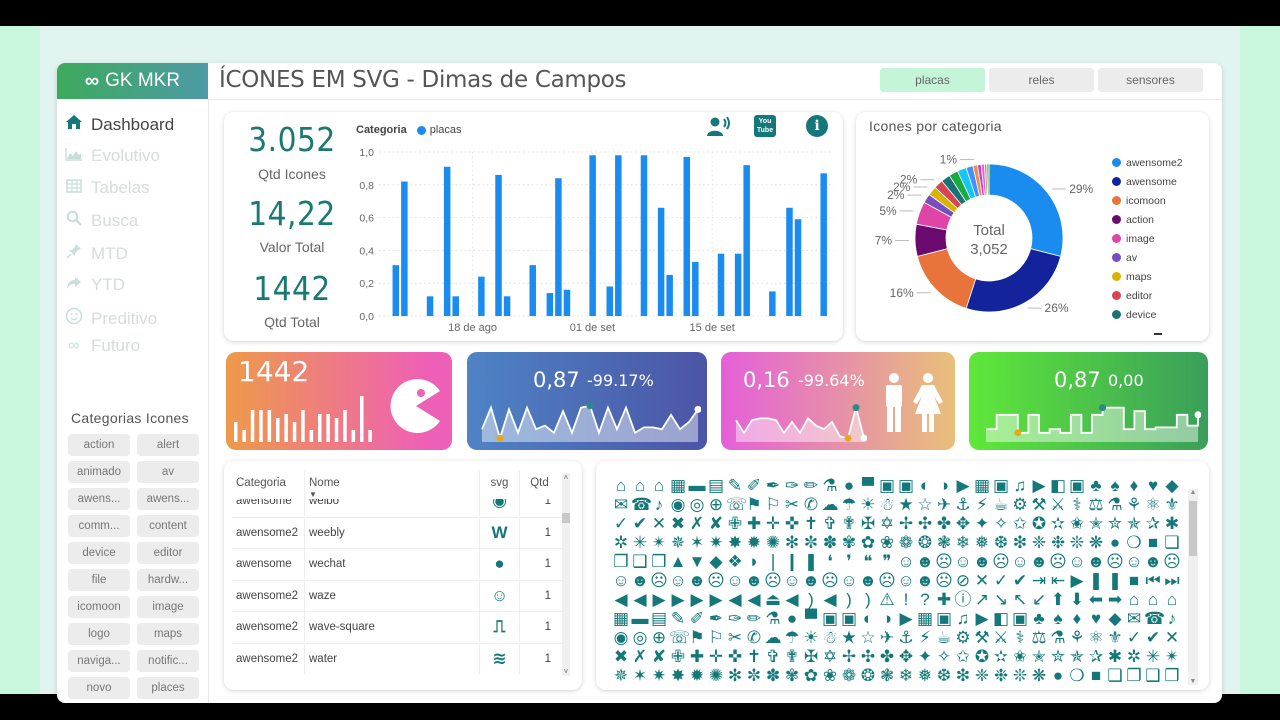 This screenshot has width=1280, height=720. What do you see at coordinates (397, 658) in the screenshot?
I see `table-row: awensome2 water ≋ 1` at bounding box center [397, 658].